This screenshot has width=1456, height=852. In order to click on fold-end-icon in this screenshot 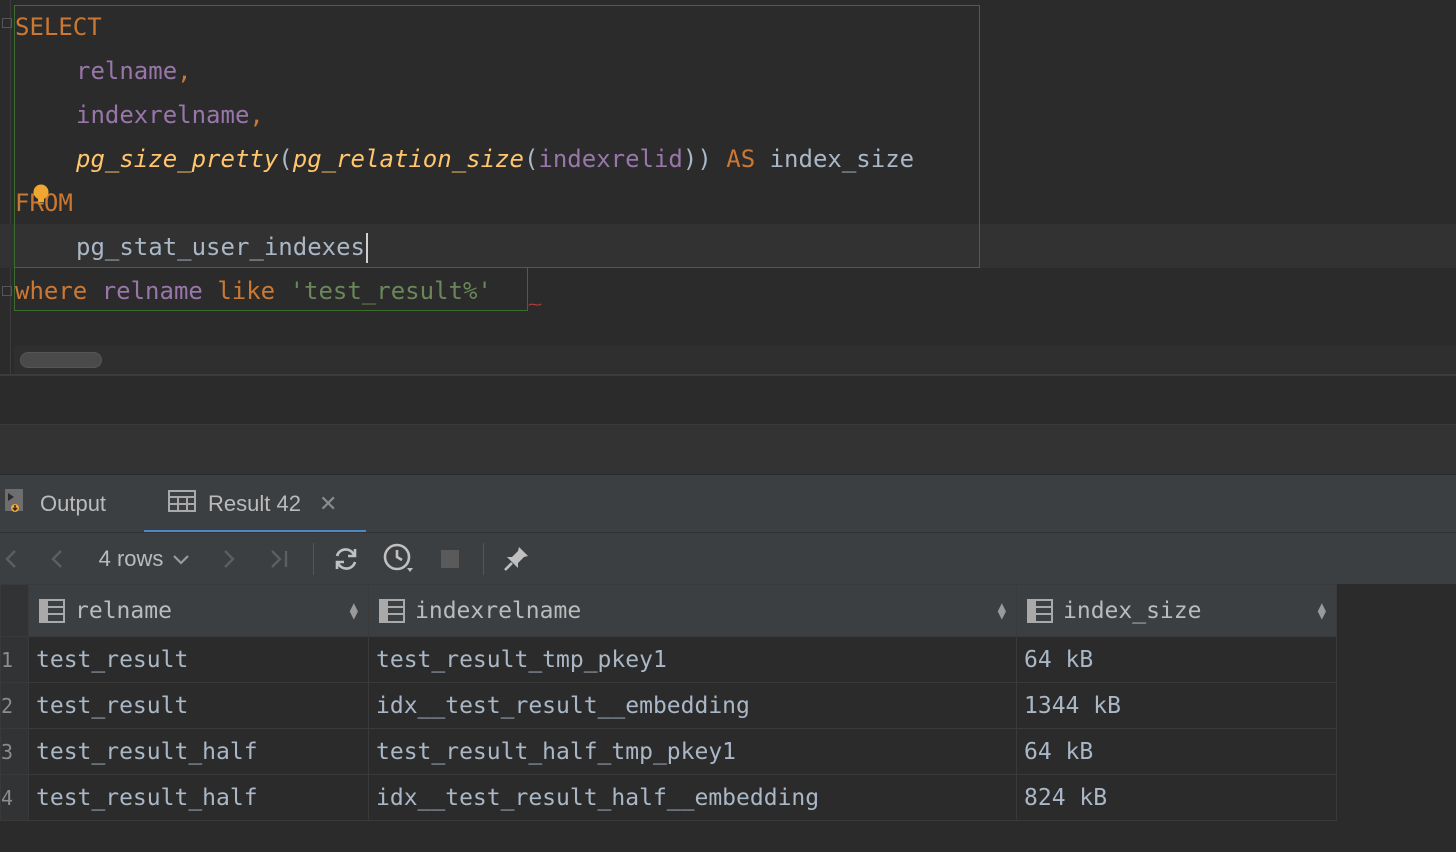, I will do `click(7, 291)`.